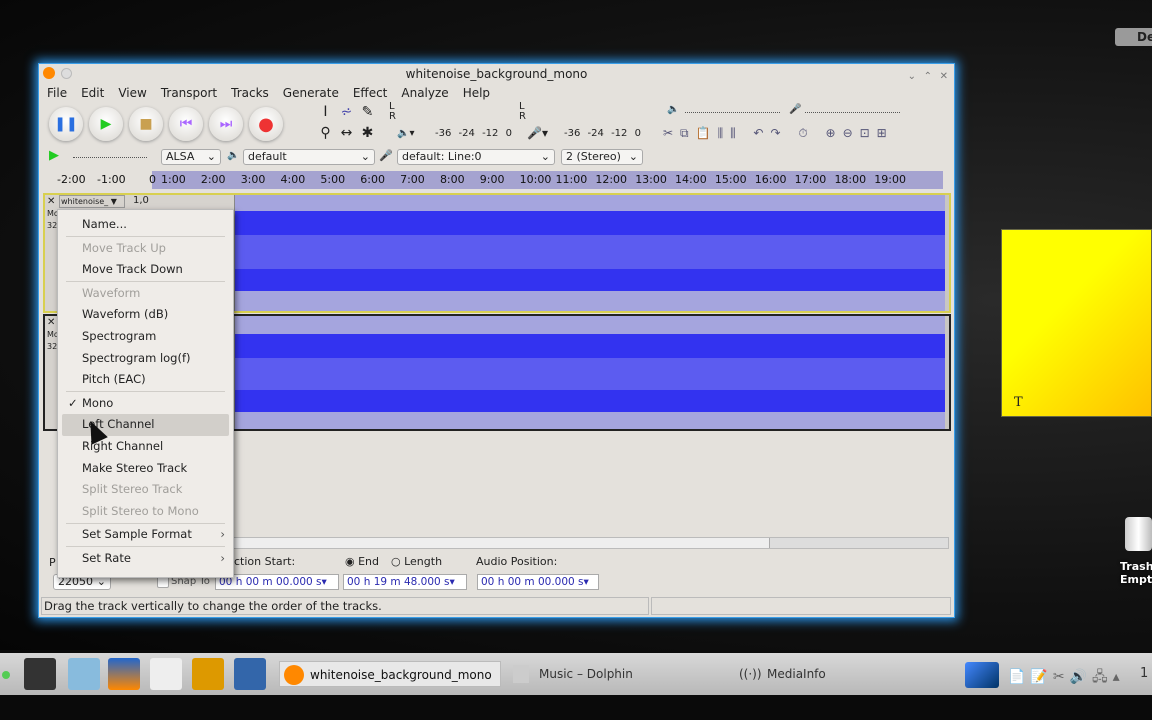 Image resolution: width=1152 pixels, height=720 pixels. Describe the element at coordinates (521, 674) in the screenshot. I see `dolphin-icon` at that location.